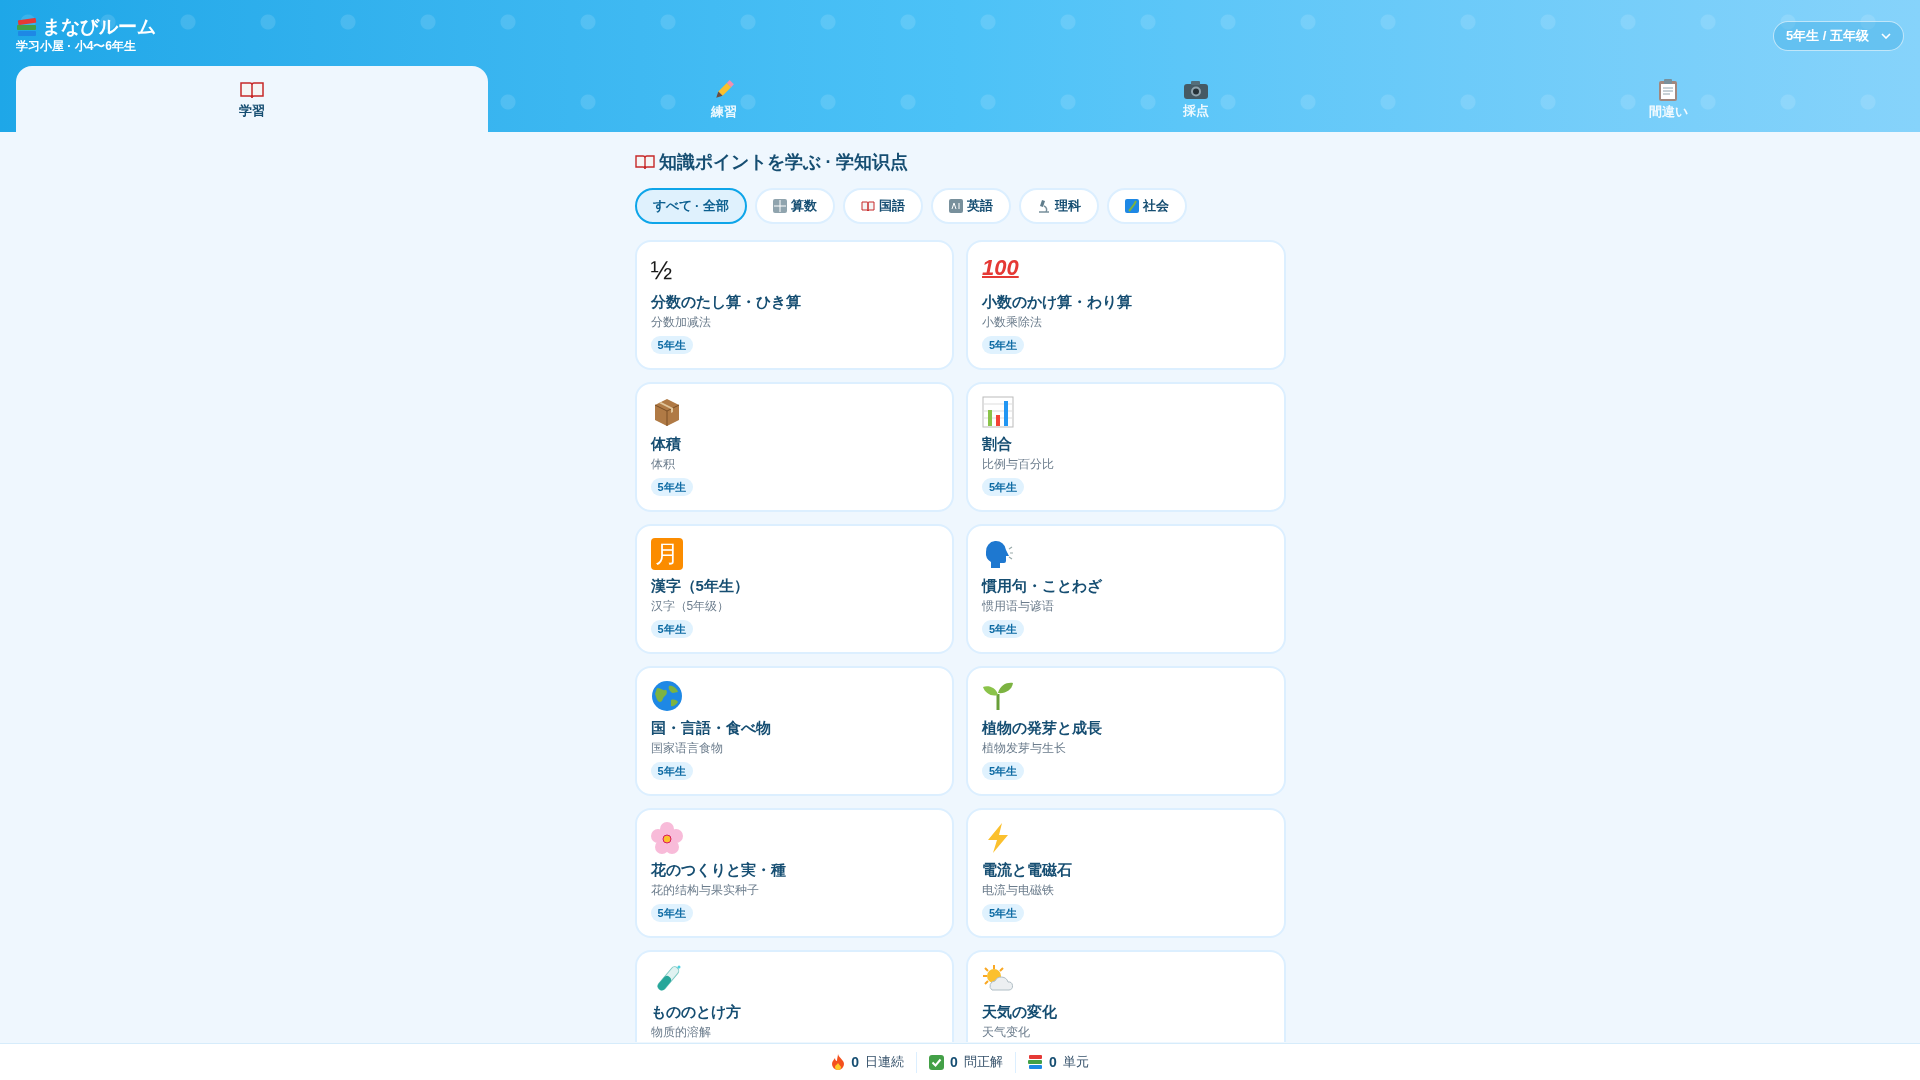 This screenshot has height=1080, width=1920. Describe the element at coordinates (691, 206) in the screenshot. I see `filter-chip: すべて · 全部` at that location.